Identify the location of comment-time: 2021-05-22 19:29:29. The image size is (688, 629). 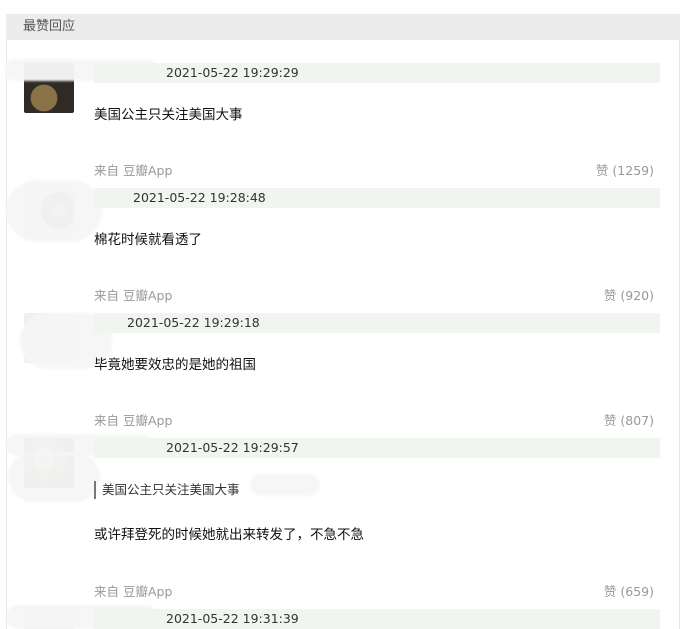
(232, 72).